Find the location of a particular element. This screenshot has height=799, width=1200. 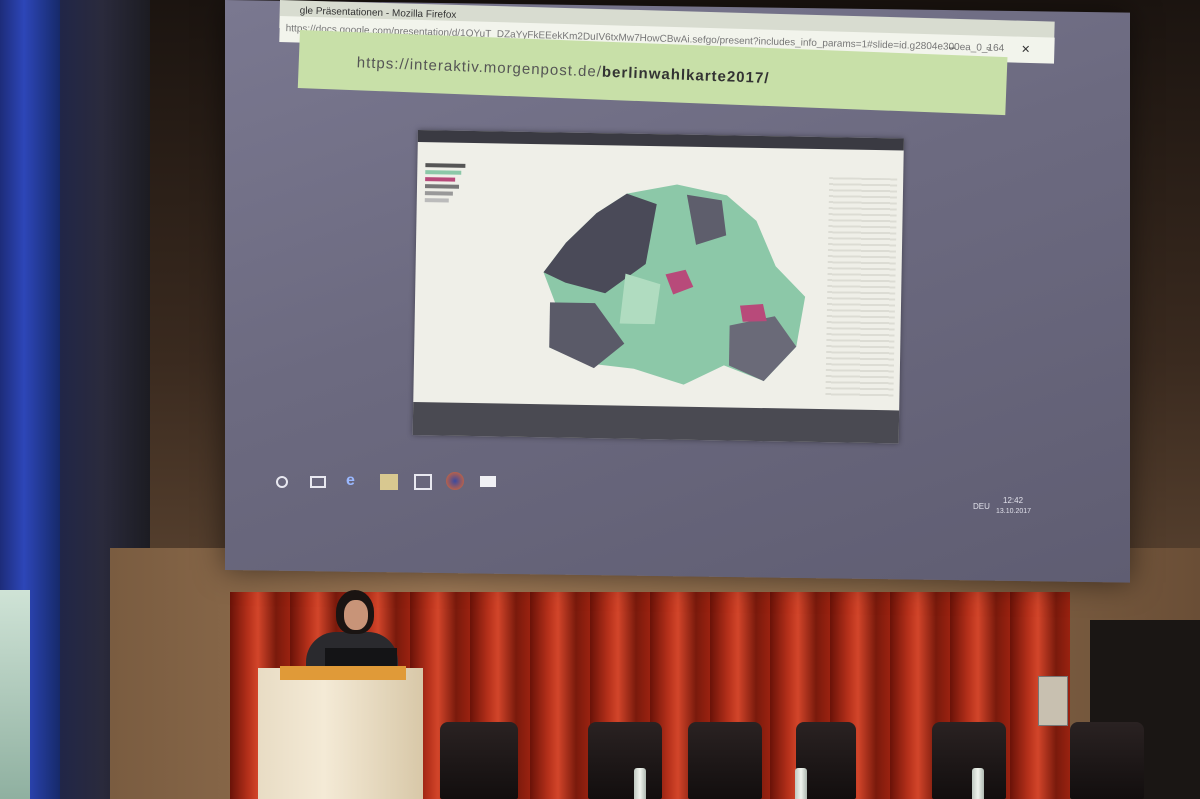

cortana-icon is located at coordinates (282, 482).